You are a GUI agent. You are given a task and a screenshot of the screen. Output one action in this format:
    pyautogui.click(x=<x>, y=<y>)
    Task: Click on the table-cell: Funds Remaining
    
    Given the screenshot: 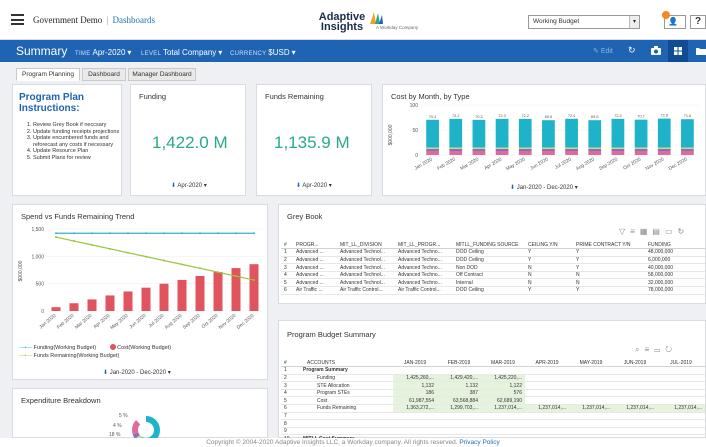 What is the action you would take?
    pyautogui.click(x=343, y=408)
    